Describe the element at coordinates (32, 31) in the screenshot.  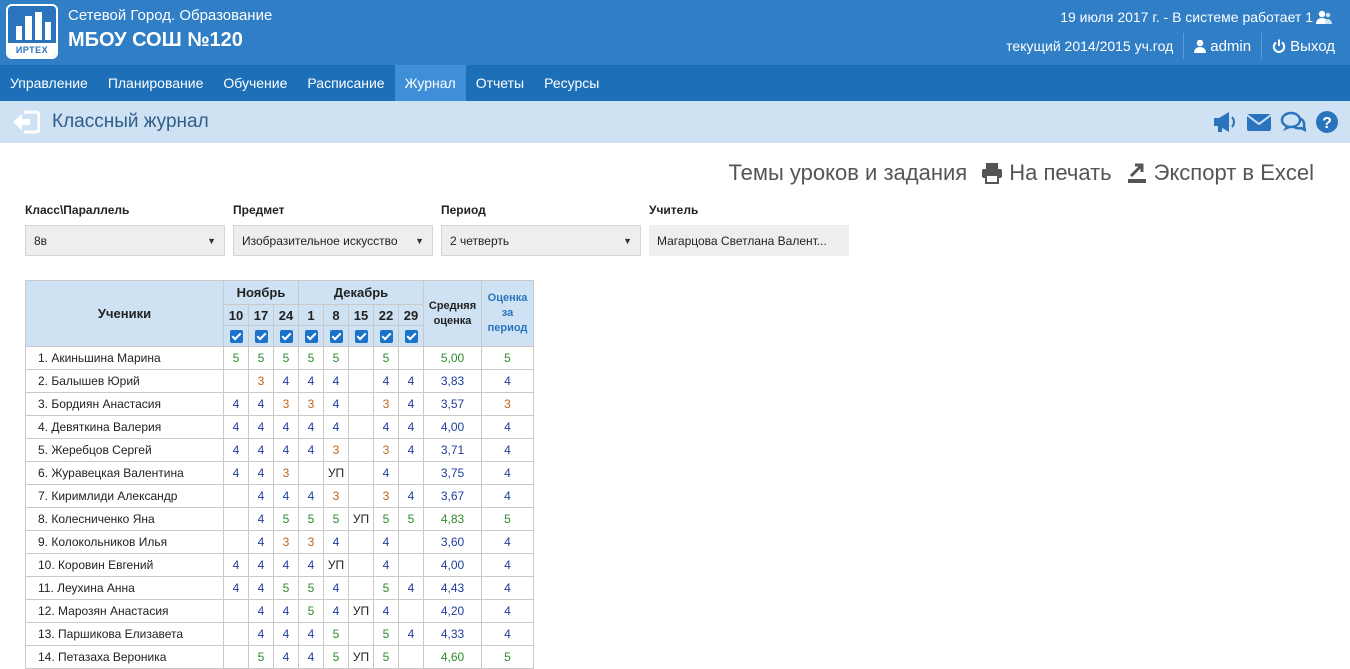
I see `logo: ИРТЕХ` at that location.